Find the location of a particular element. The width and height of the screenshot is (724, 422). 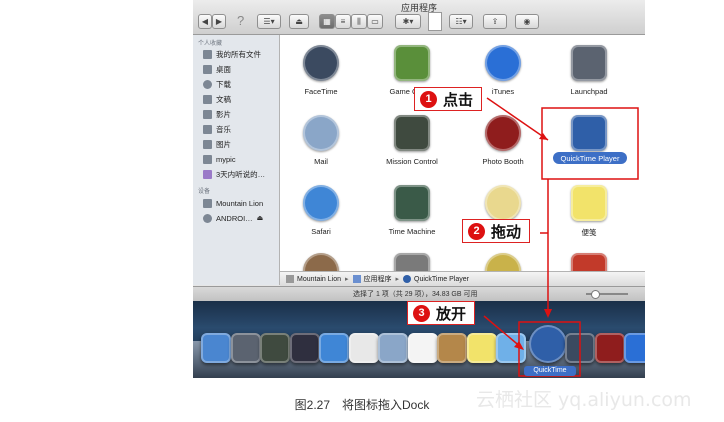

highlight-box-quicktime is located at coordinates (590, 143).